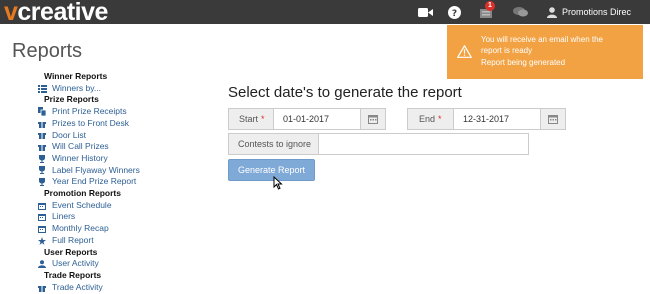 This screenshot has height=294, width=650. Describe the element at coordinates (345, 92) in the screenshot. I see `form-title: Select date's to generate the report` at that location.